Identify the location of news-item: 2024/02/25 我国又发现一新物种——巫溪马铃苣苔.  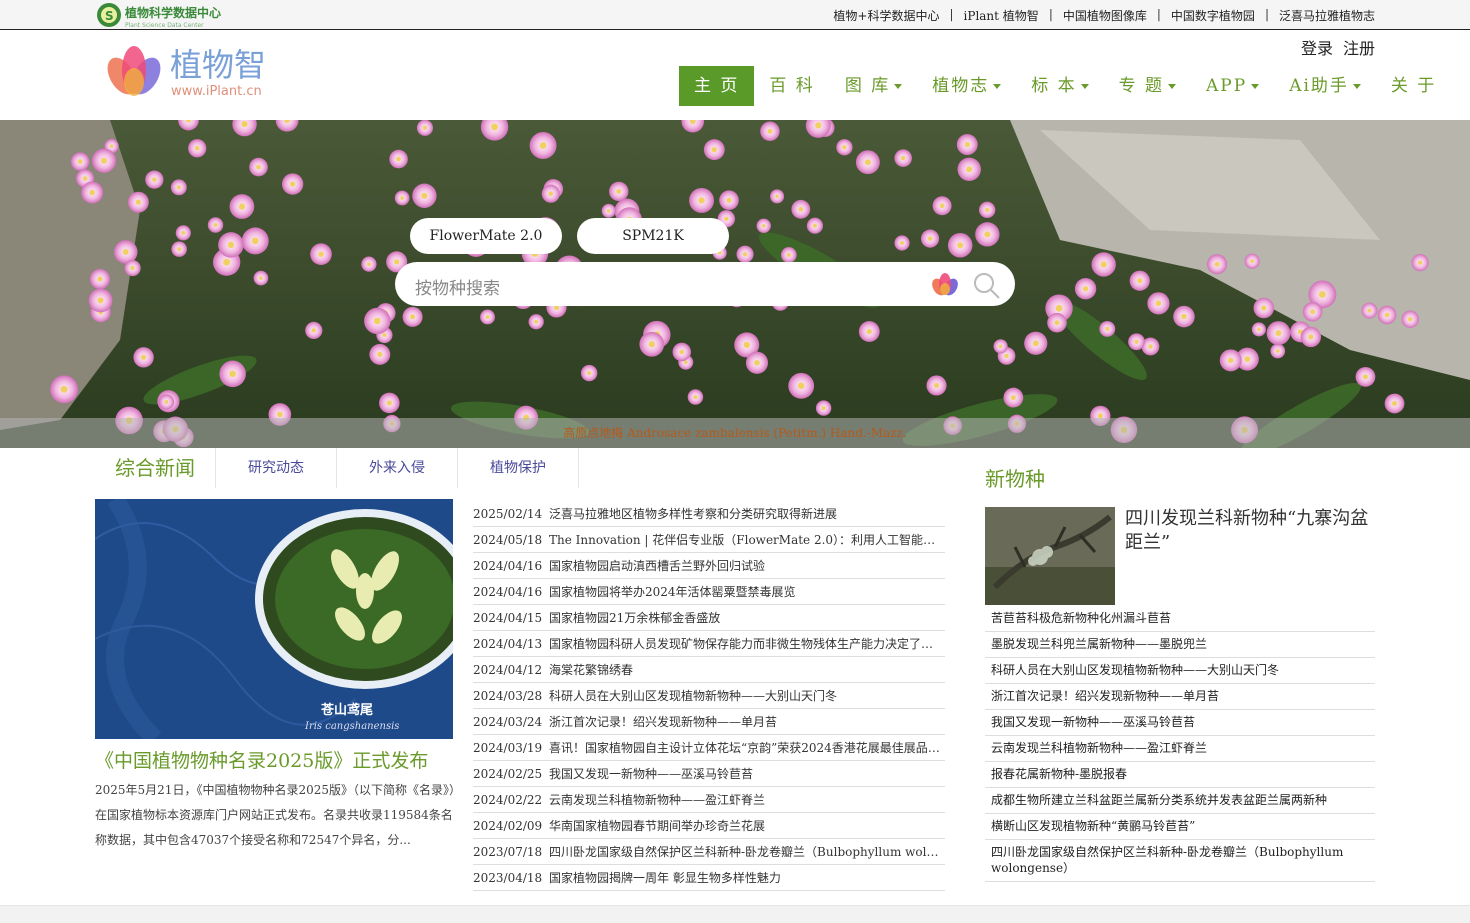
(709, 774).